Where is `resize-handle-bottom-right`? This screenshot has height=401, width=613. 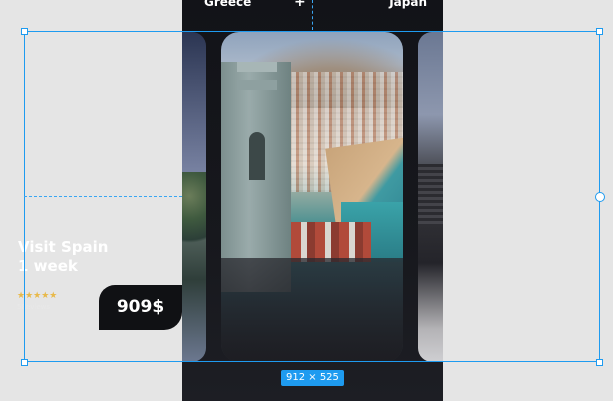 resize-handle-bottom-right is located at coordinates (599, 362).